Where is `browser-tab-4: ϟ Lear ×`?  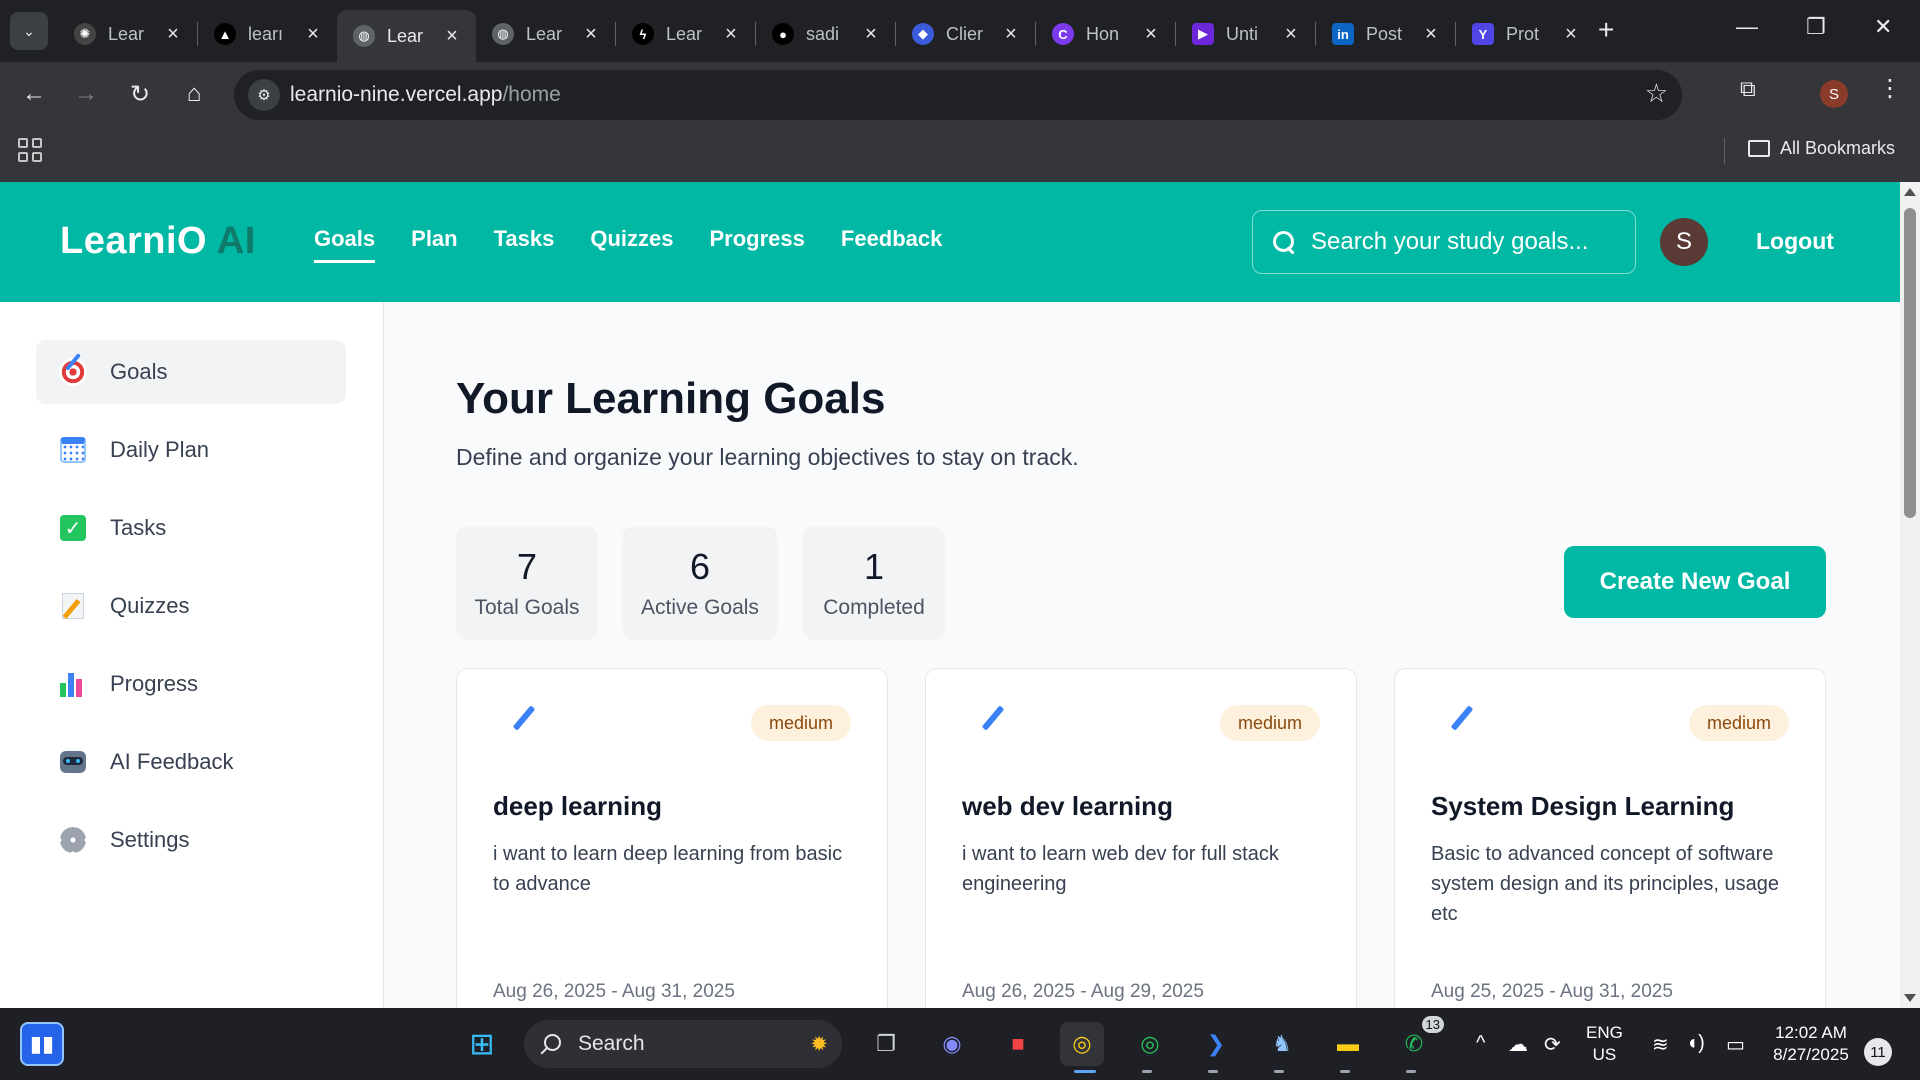 browser-tab-4: ϟ Lear × is located at coordinates (685, 34).